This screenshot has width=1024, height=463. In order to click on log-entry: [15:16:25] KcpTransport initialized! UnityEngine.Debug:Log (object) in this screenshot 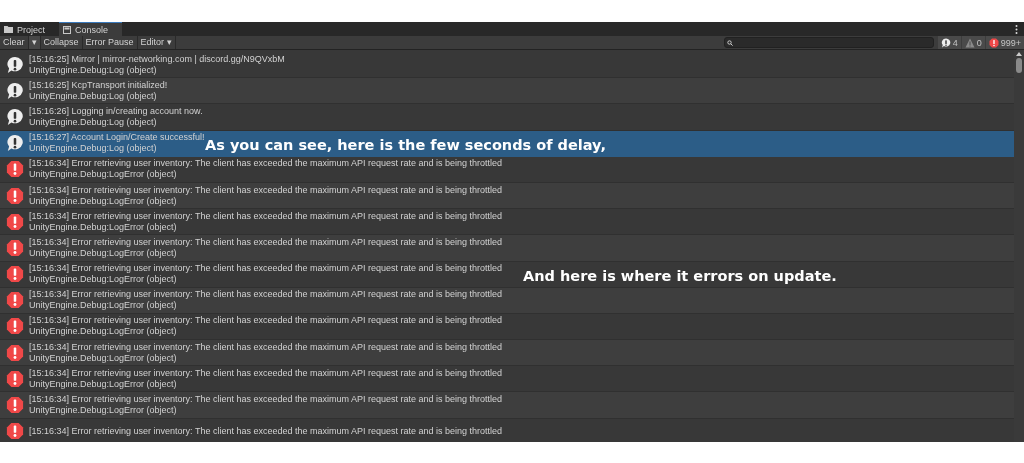, I will do `click(507, 91)`.